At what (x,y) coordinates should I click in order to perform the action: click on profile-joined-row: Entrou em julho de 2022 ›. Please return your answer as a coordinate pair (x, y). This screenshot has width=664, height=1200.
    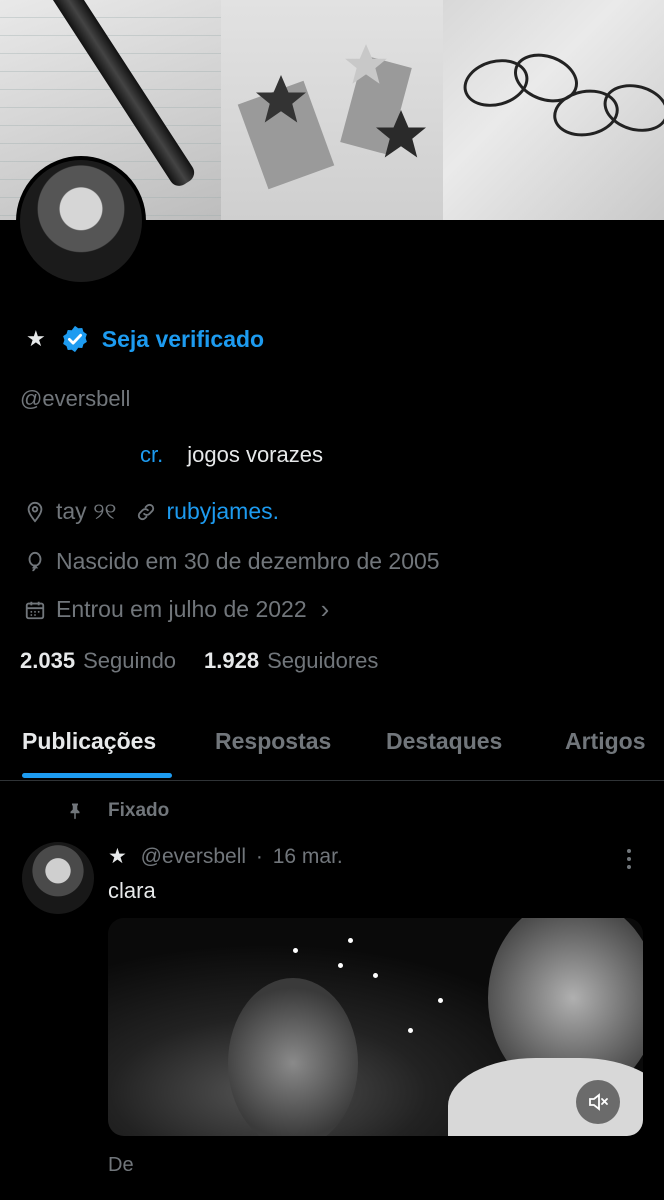
    Looking at the image, I should click on (176, 609).